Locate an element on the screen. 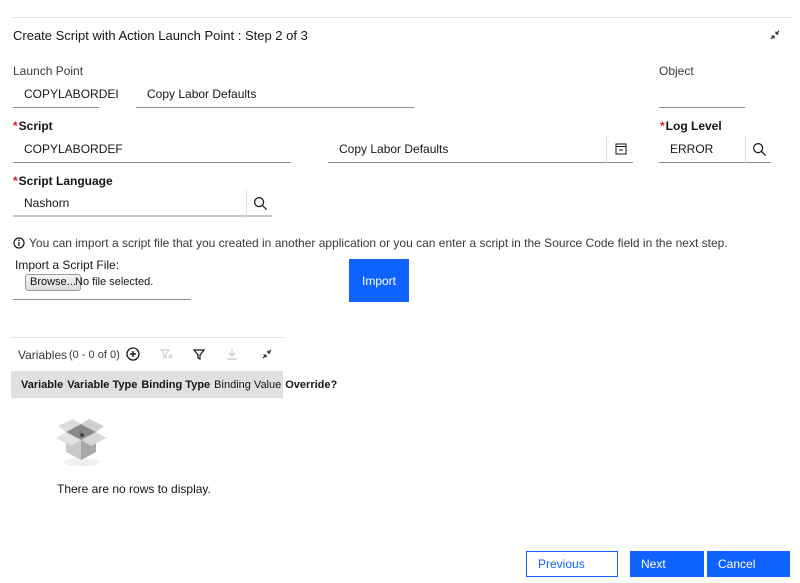 Image resolution: width=800 pixels, height=583 pixels. filter-icon is located at coordinates (199, 354).